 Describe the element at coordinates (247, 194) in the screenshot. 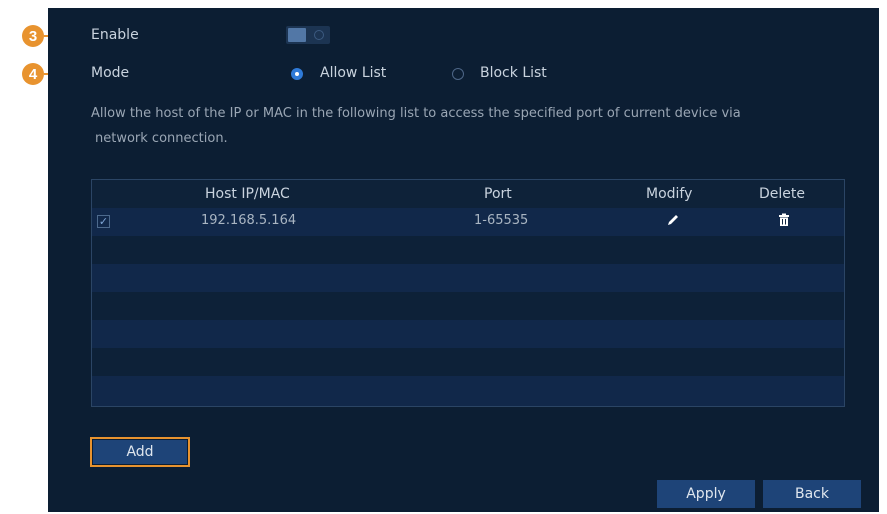

I see `column-header-host: Host IP/MAC` at that location.